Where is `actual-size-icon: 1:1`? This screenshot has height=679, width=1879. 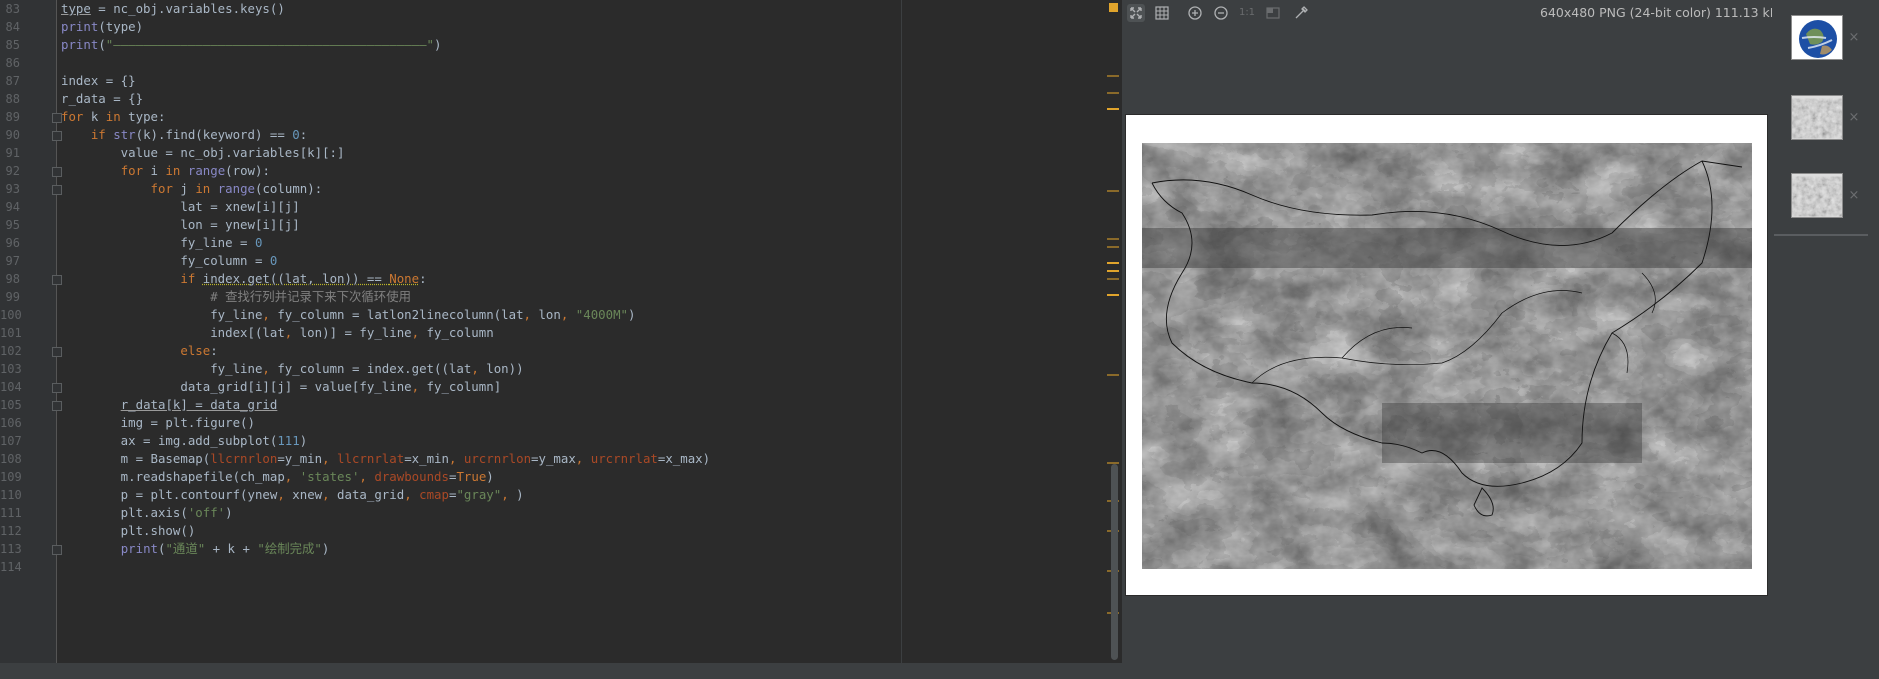
actual-size-icon: 1:1 is located at coordinates (1247, 13).